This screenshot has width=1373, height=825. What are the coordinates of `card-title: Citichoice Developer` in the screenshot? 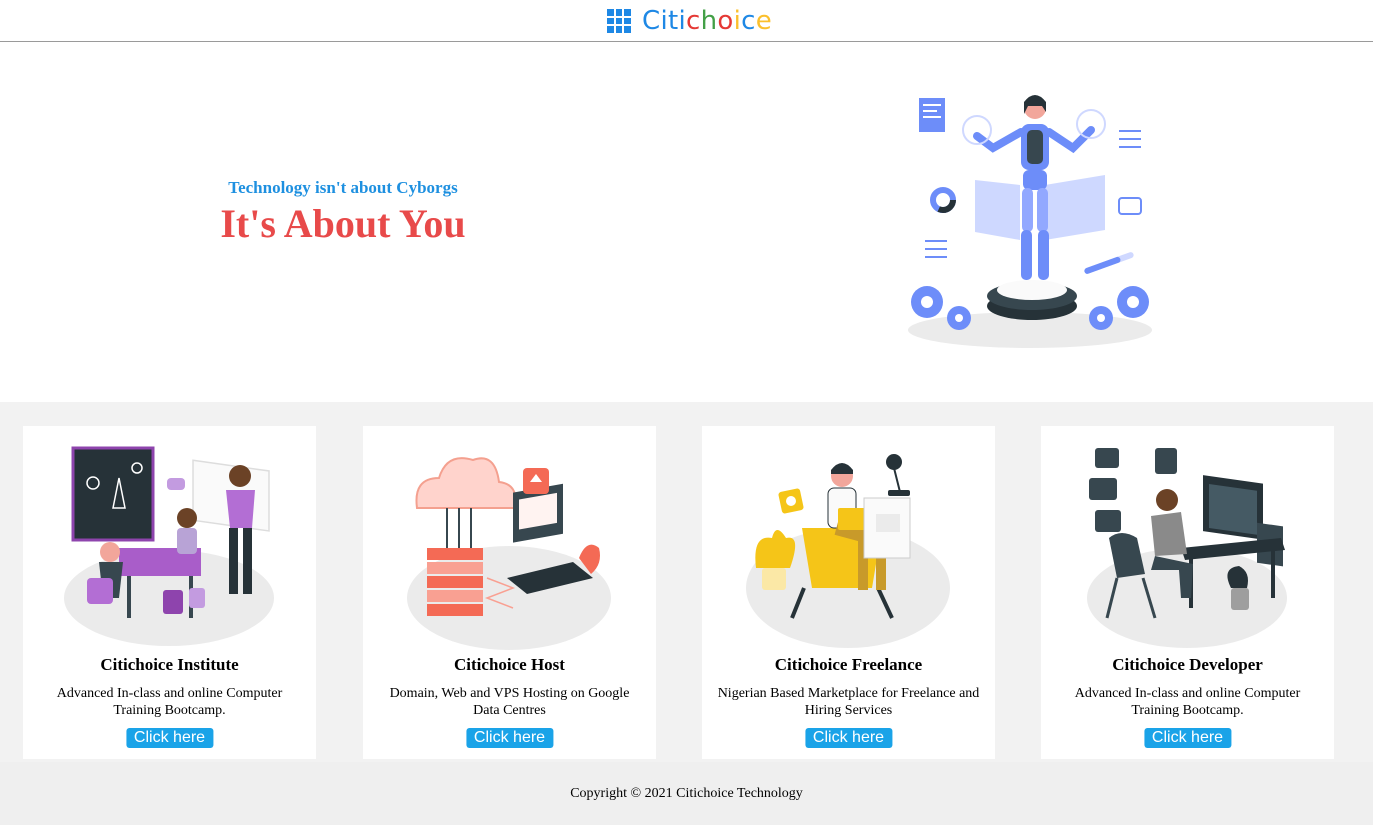 It's located at (1187, 664).